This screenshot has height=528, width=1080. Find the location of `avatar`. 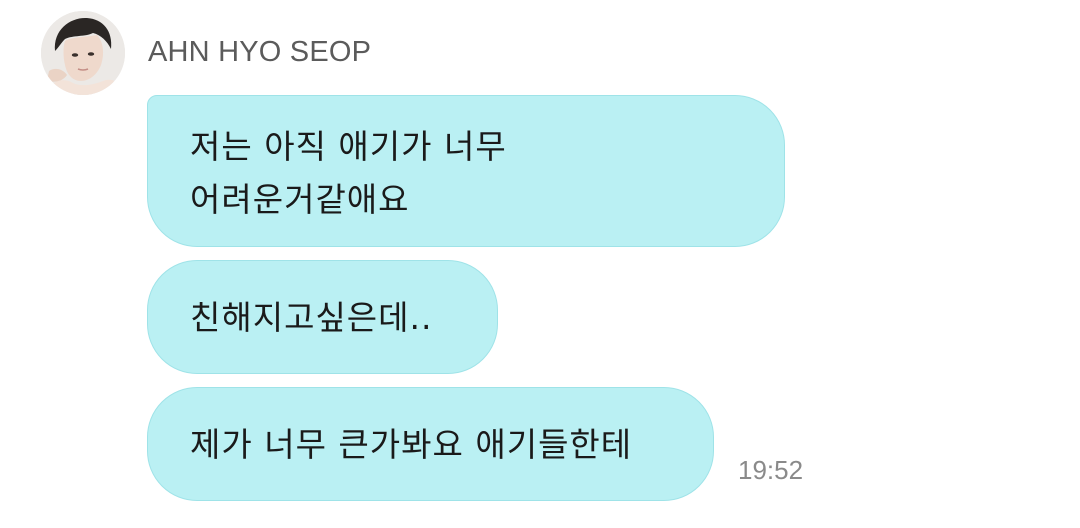

avatar is located at coordinates (83, 53).